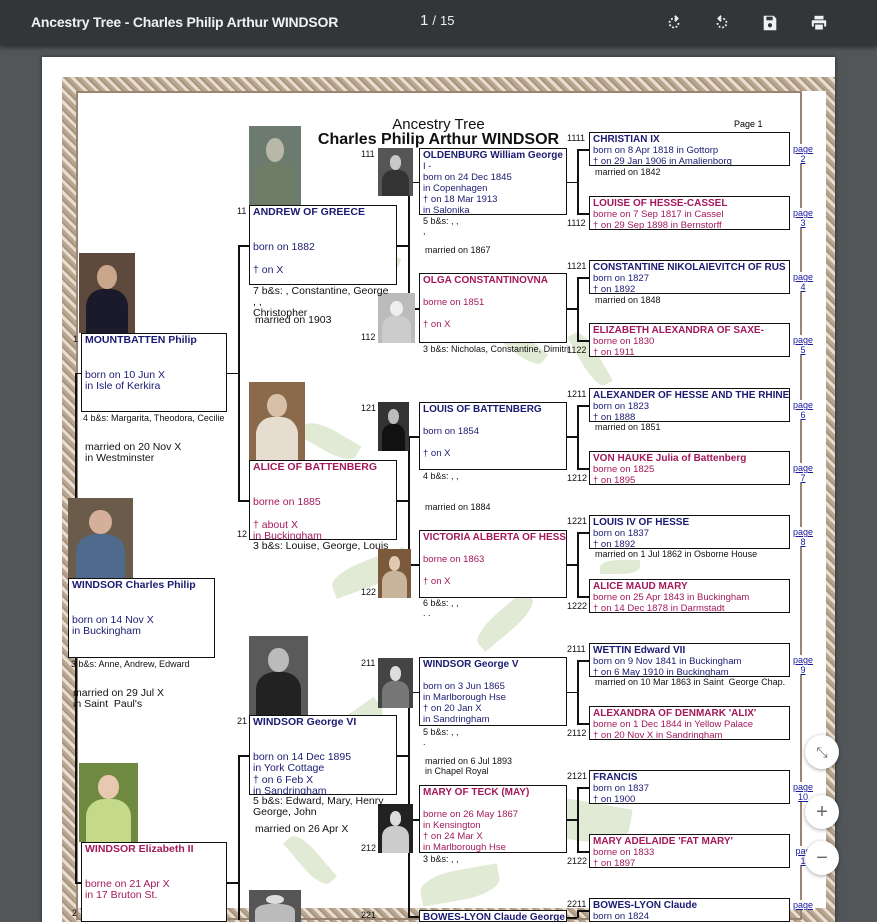  I want to click on person-box-1221: LOUIS IV OF HESSE born on 1837 † on 1892, so click(689, 532).